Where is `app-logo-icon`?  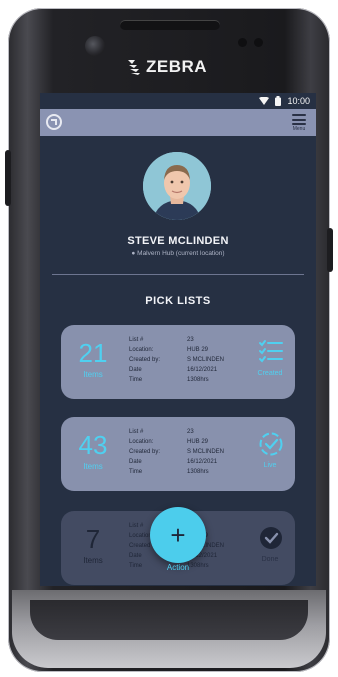
app-logo-icon is located at coordinates (54, 122).